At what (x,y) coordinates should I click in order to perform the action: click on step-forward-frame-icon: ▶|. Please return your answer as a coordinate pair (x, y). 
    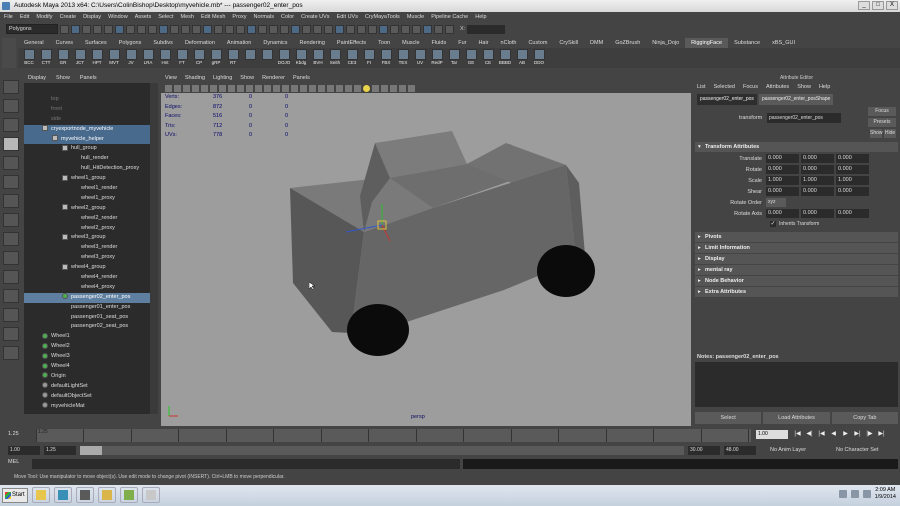
    Looking at the image, I should click on (857, 434).